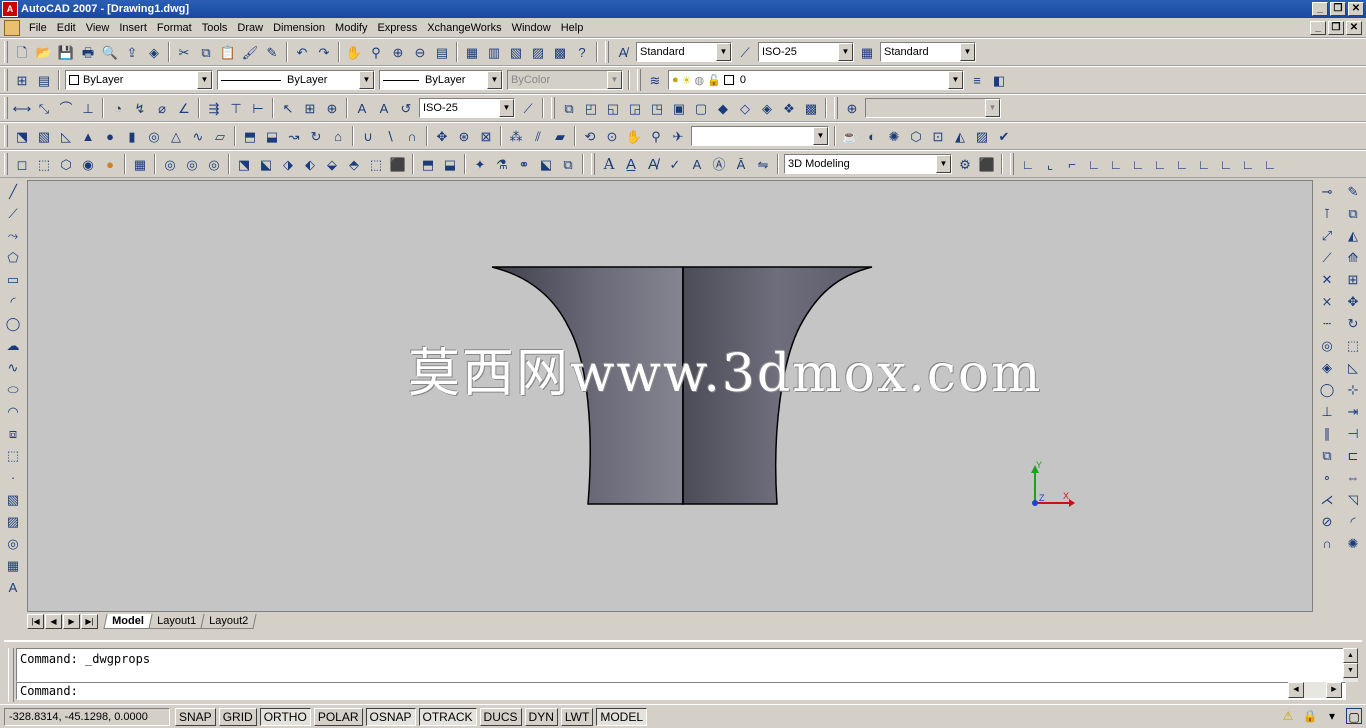 Image resolution: width=1366 pixels, height=728 pixels. Describe the element at coordinates (1327, 323) in the screenshot. I see `snap-extension-icon: ┄` at that location.